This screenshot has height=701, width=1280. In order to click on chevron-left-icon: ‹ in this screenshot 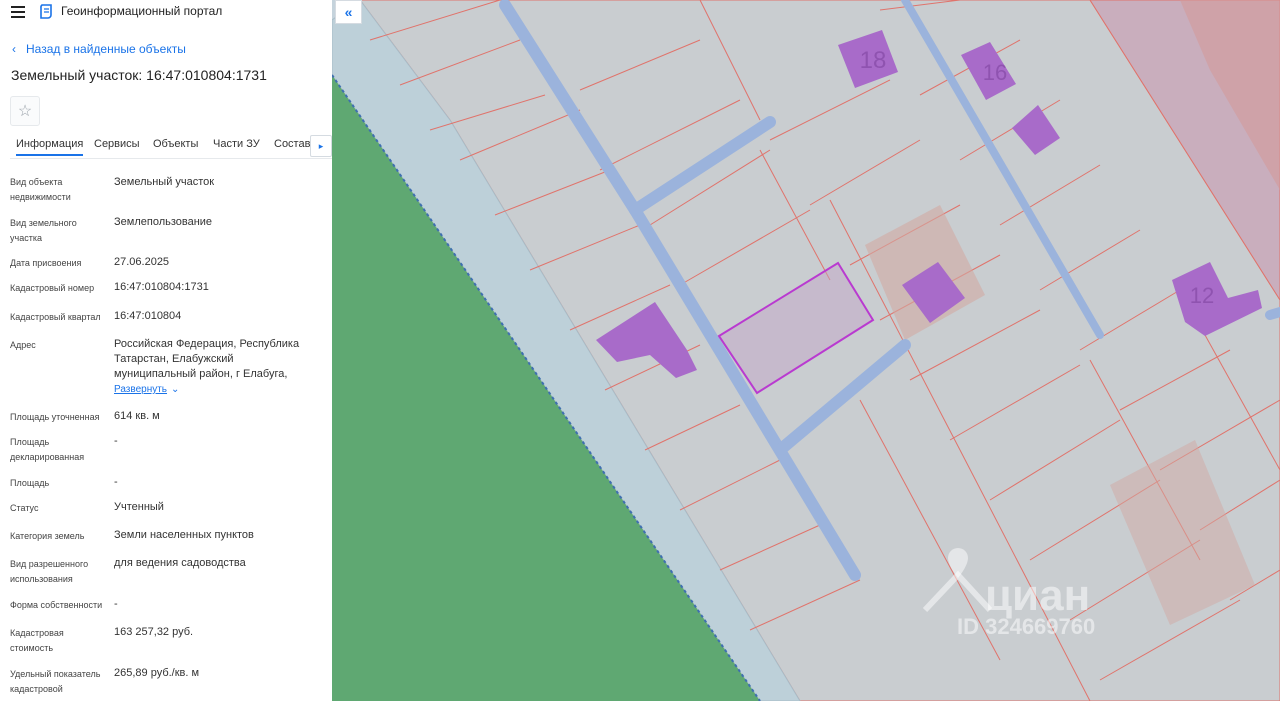, I will do `click(14, 49)`.